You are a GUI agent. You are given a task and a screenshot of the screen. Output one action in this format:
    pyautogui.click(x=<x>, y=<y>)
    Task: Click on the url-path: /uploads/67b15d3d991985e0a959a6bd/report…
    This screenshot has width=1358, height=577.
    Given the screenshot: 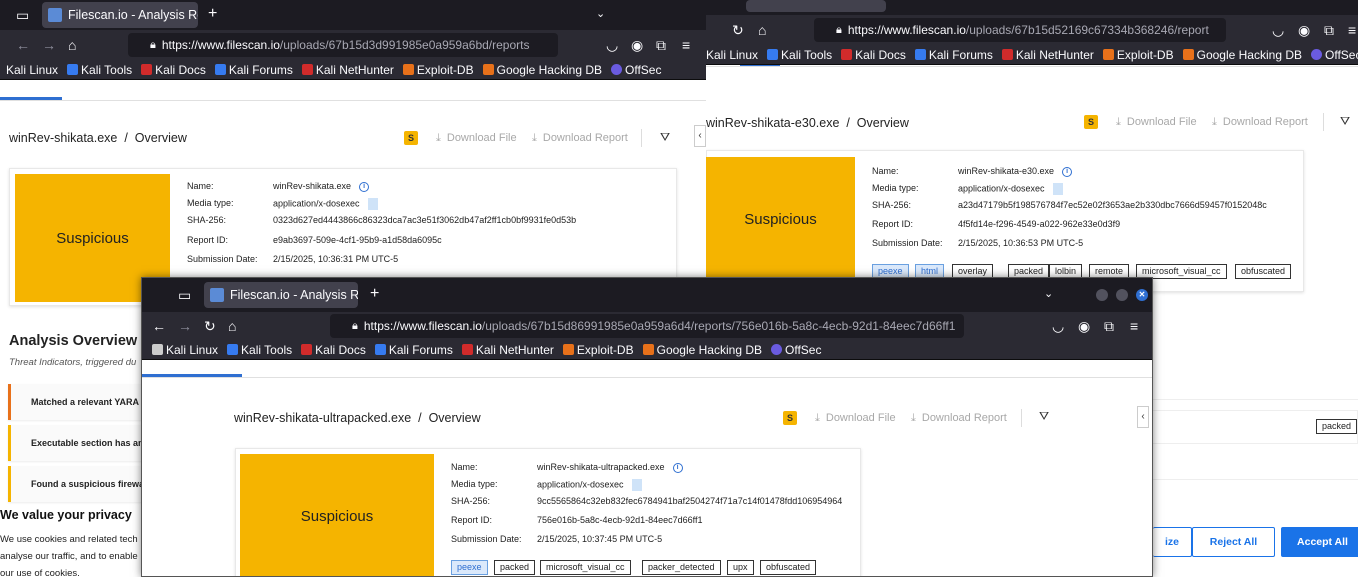 What is the action you would take?
    pyautogui.click(x=404, y=45)
    